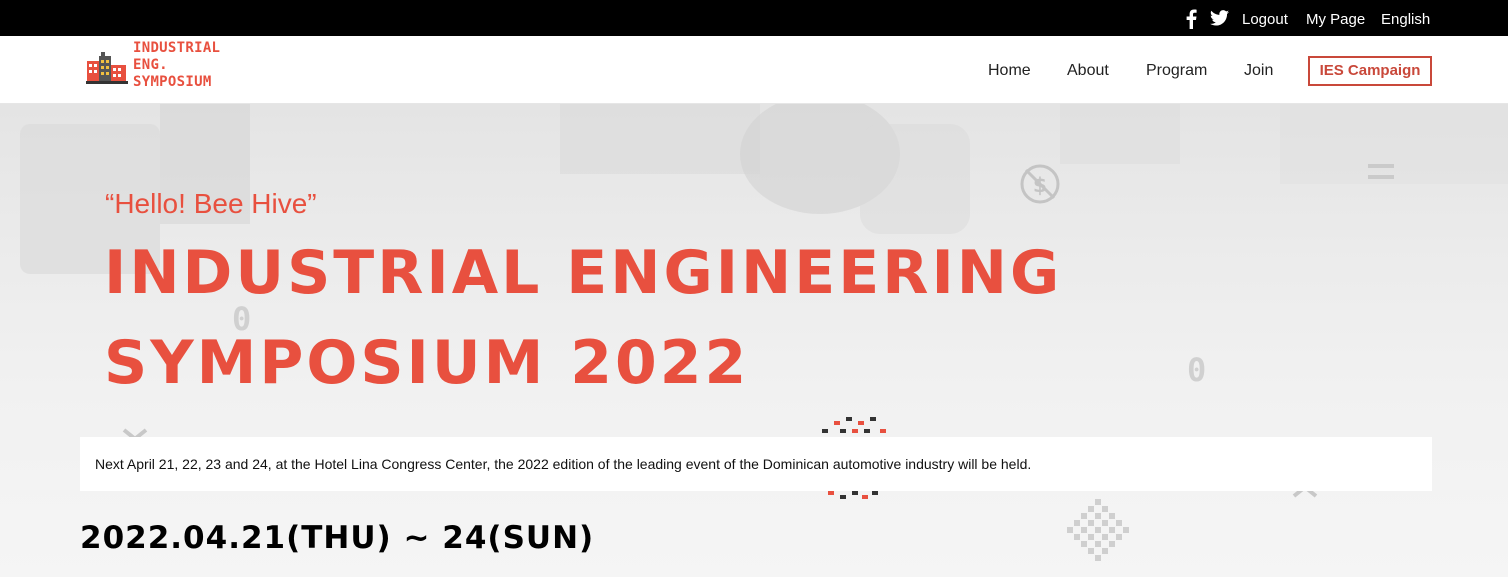  I want to click on my-page-link: My Page, so click(1335, 20).